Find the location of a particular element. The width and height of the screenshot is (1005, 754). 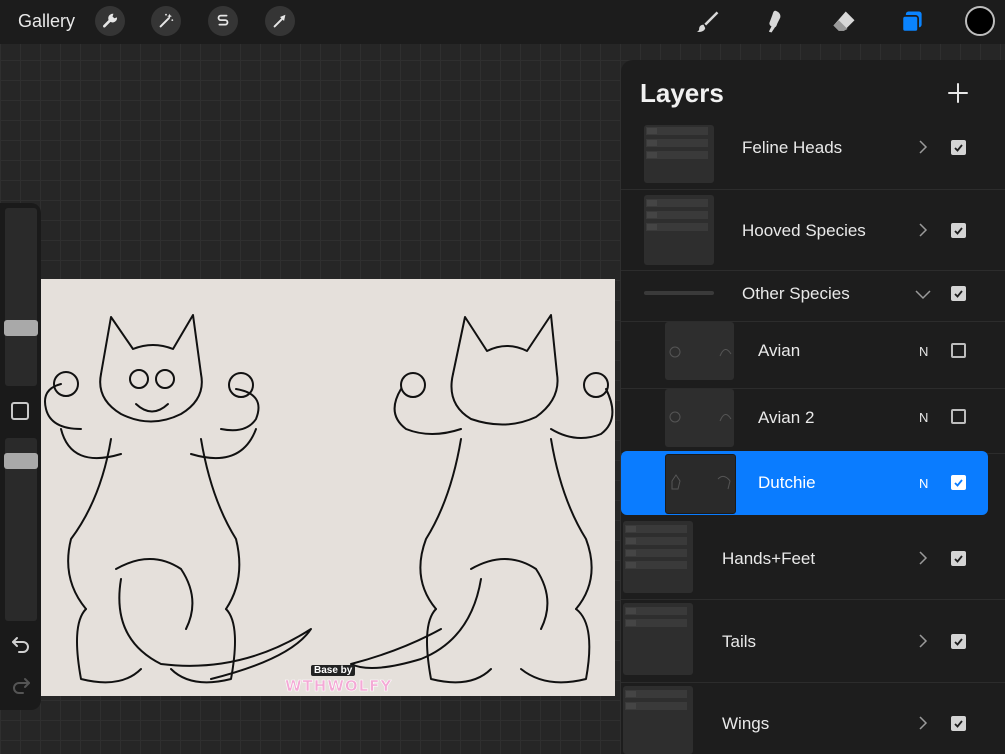

brush-size-slider is located at coordinates (21, 297).